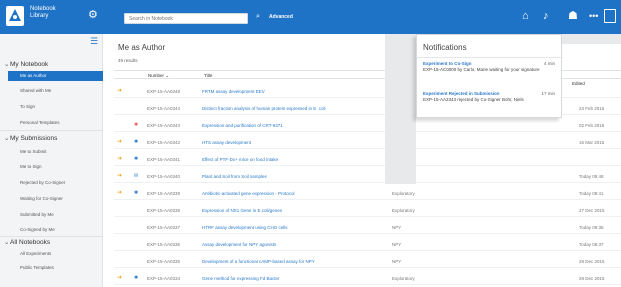 The height and width of the screenshot is (287, 621). I want to click on row-number: EXP-15-AA0340, so click(164, 176).